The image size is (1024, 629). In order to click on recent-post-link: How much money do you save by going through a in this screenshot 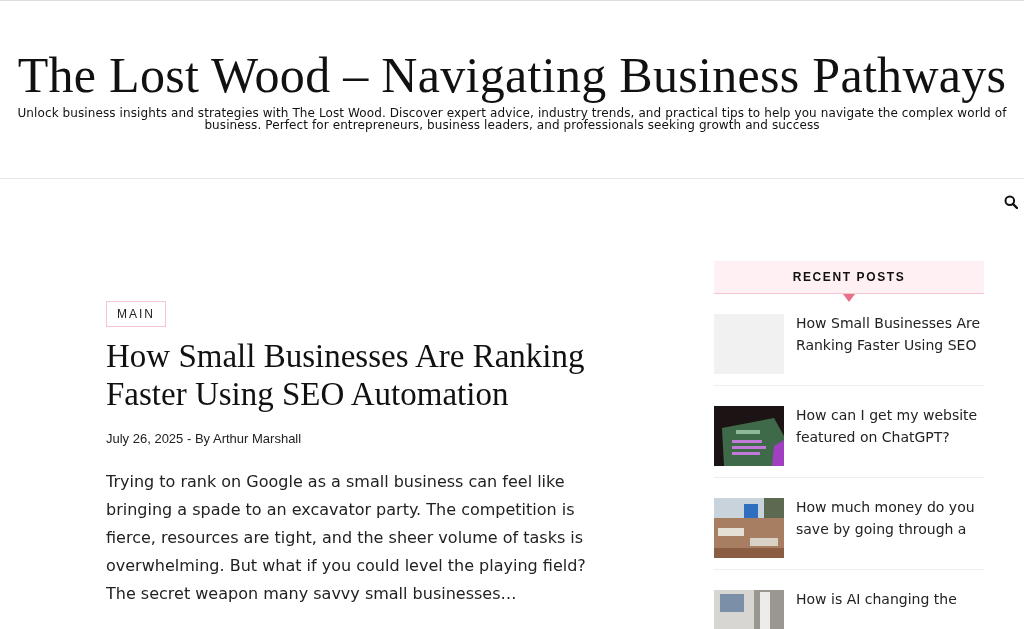, I will do `click(890, 525)`.